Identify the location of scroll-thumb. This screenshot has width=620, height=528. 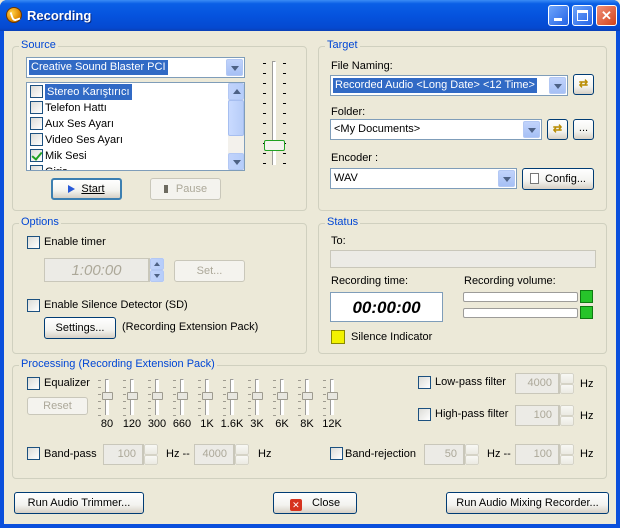
(236, 118).